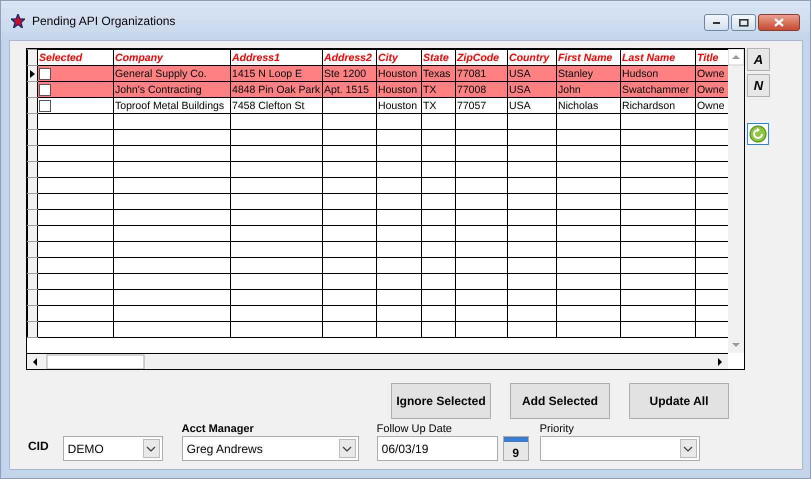 This screenshot has height=479, width=811. I want to click on column-header: Address2, so click(349, 58).